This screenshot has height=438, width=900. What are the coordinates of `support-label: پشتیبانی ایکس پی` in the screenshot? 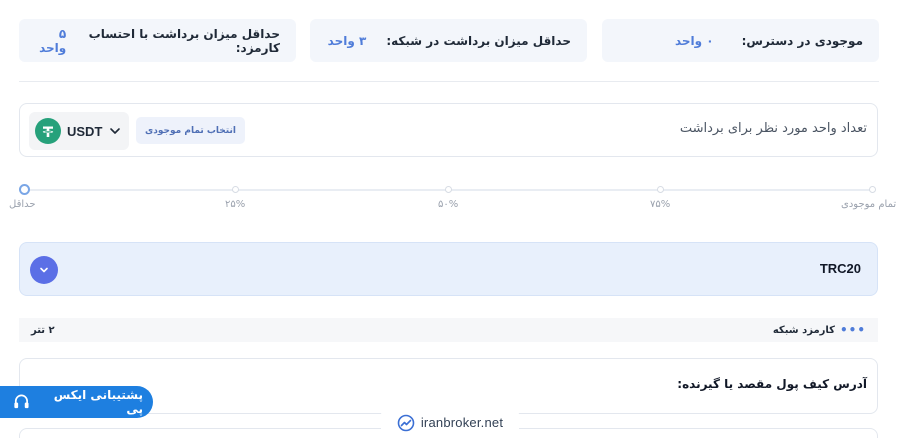 It's located at (98, 402).